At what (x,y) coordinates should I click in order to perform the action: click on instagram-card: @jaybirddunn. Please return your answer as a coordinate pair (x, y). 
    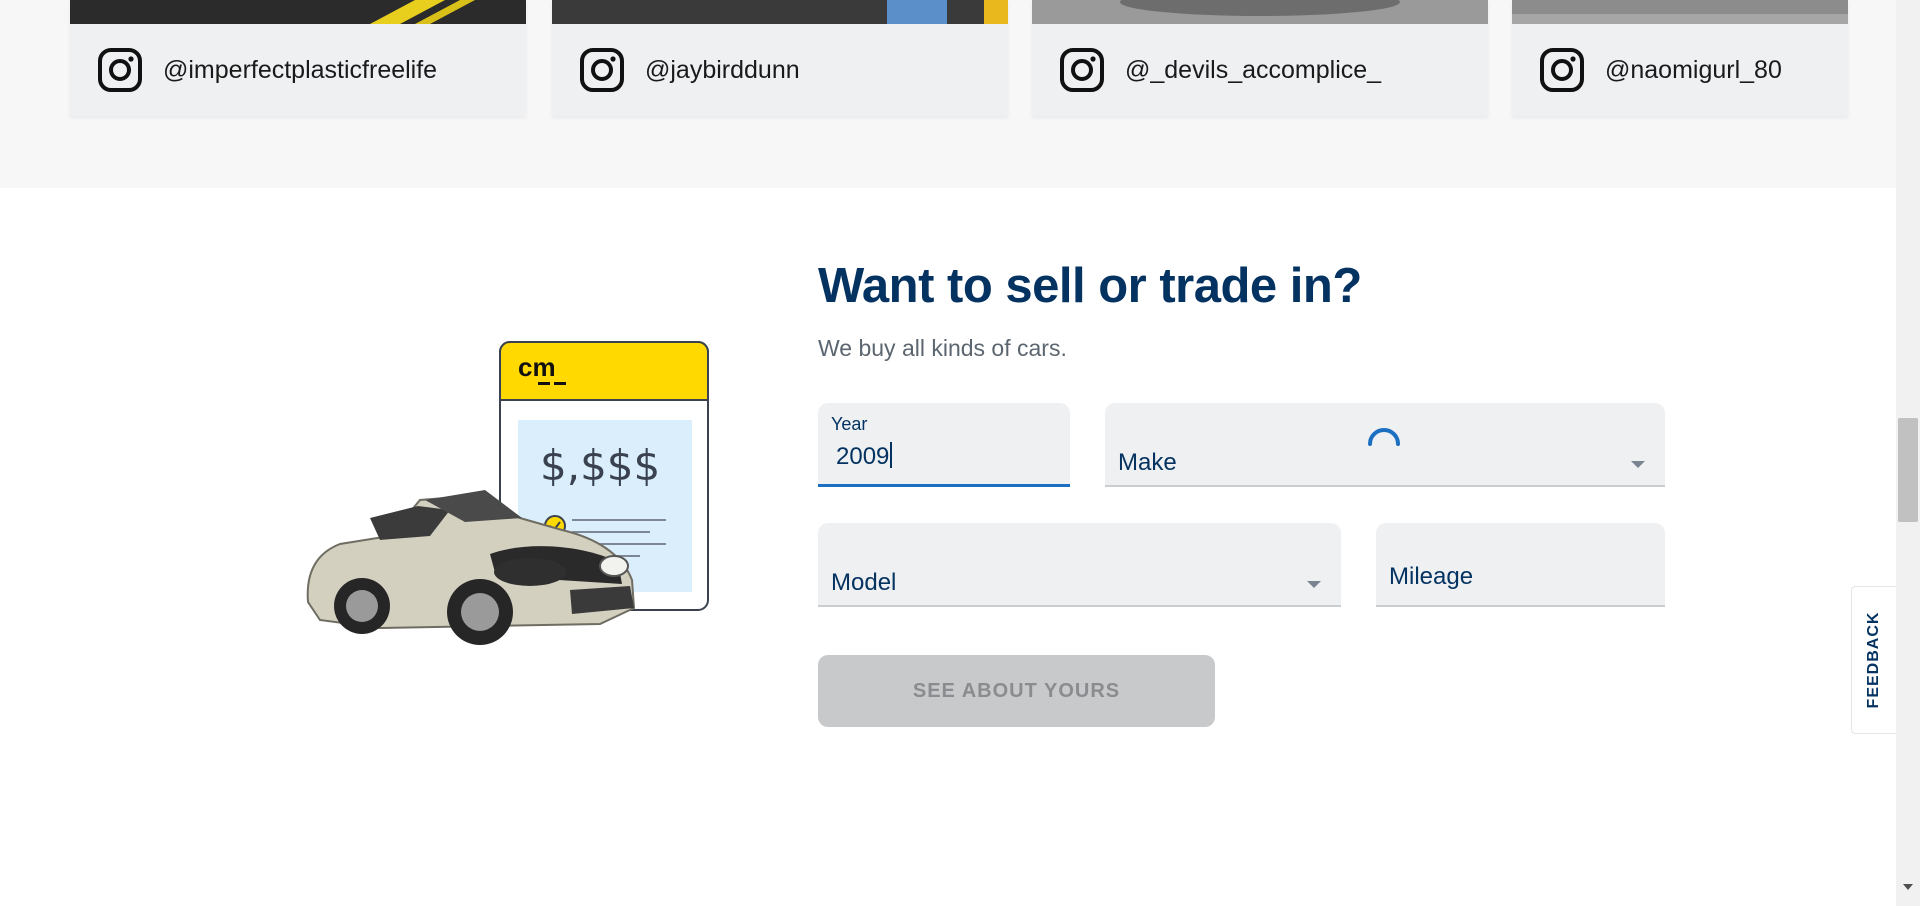
    Looking at the image, I should click on (780, 58).